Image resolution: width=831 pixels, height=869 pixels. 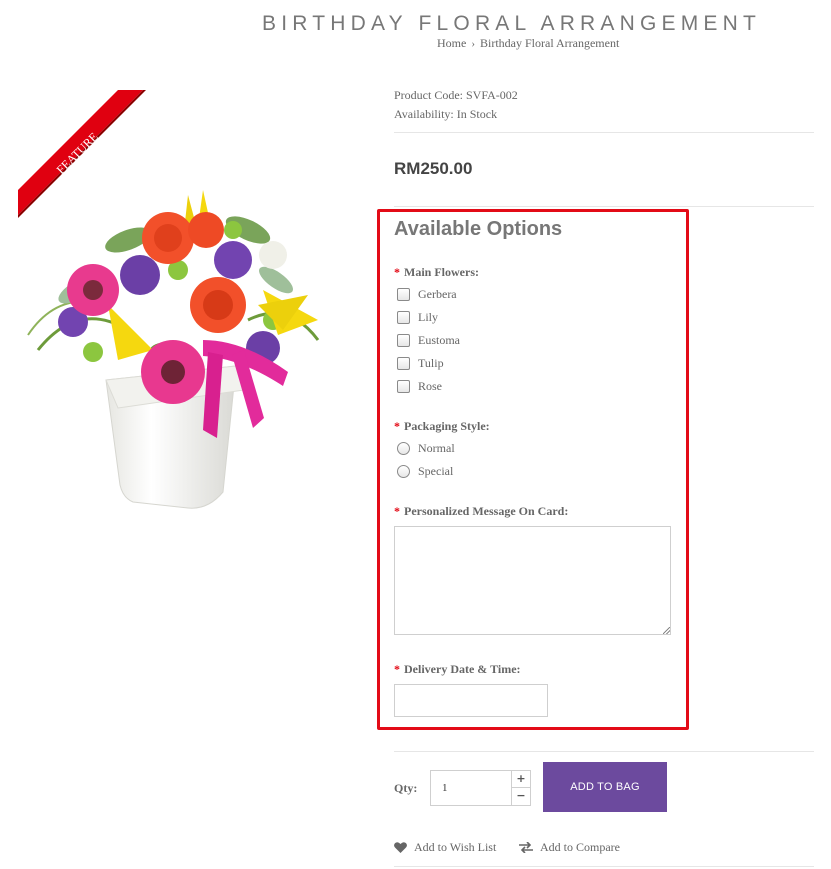 What do you see at coordinates (425, 471) in the screenshot?
I see `radio-special: Special` at bounding box center [425, 471].